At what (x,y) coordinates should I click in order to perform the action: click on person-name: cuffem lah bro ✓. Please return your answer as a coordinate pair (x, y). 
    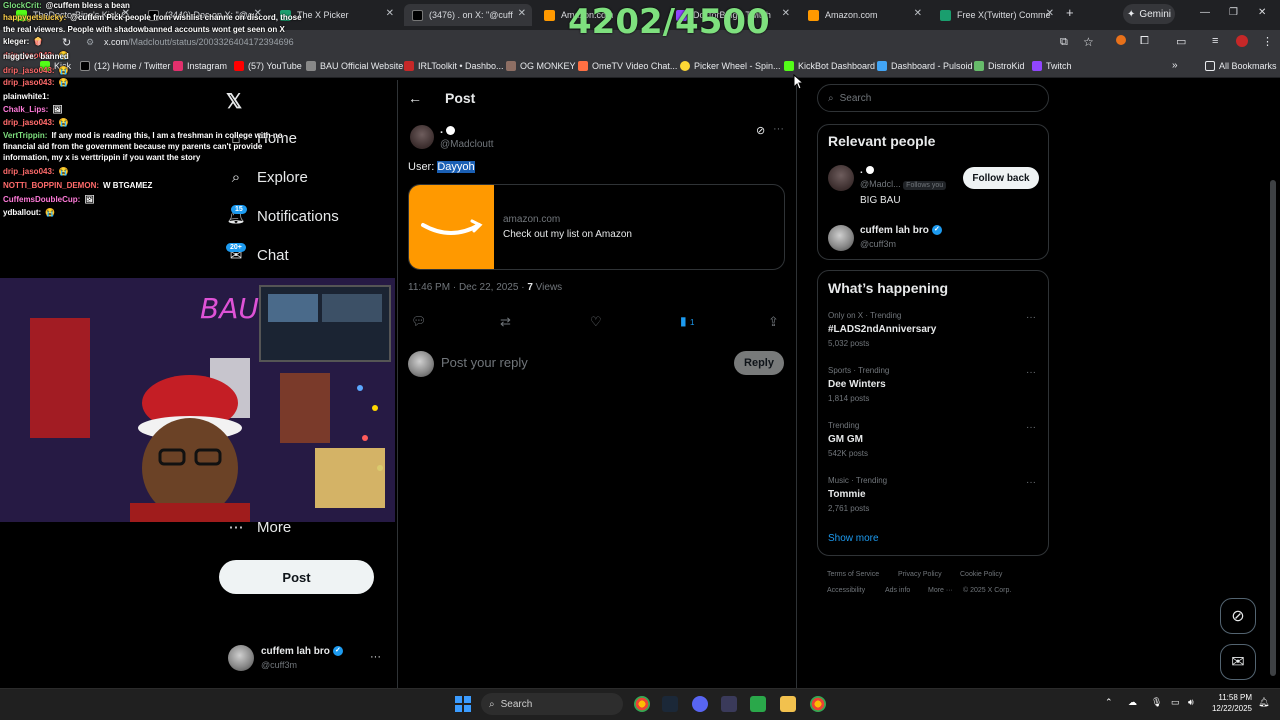
    Looking at the image, I should click on (901, 230).